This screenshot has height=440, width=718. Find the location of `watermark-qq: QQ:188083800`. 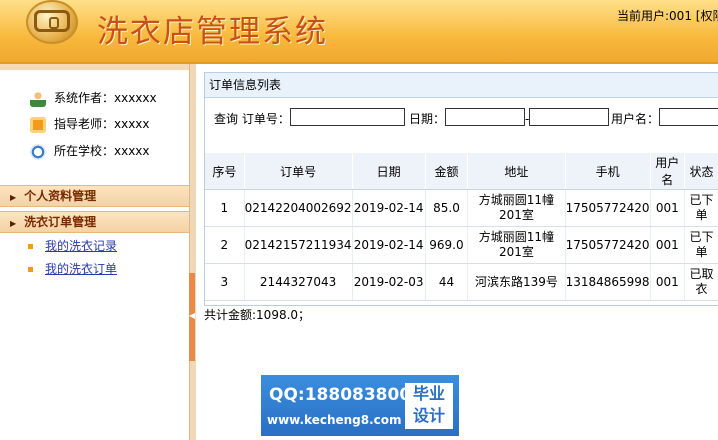

watermark-qq: QQ:188083800 is located at coordinates (340, 395).